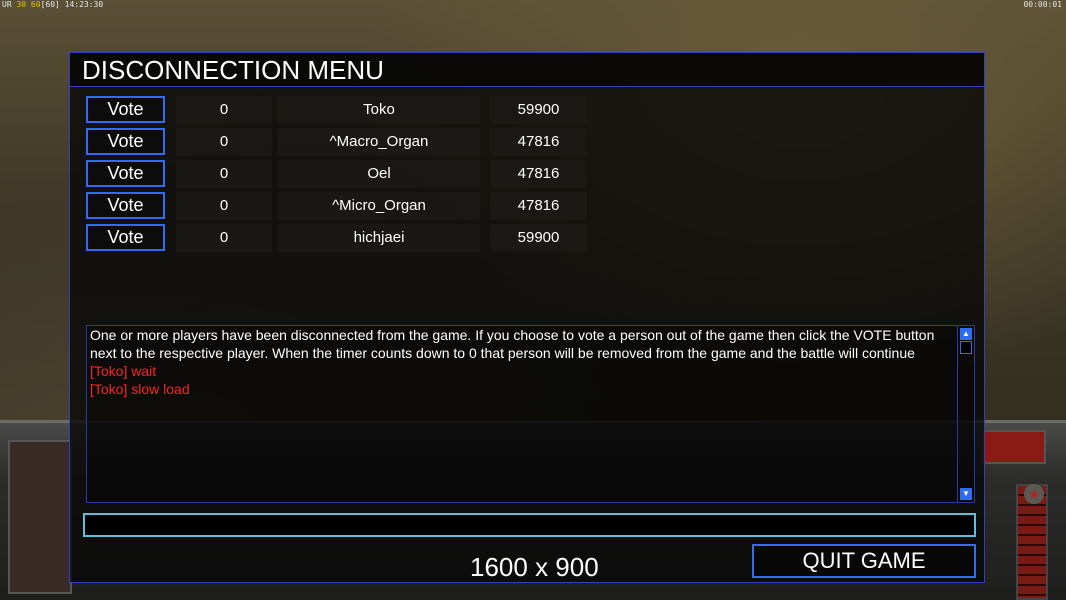 Image resolution: width=1066 pixels, height=600 pixels. I want to click on fps-readout: UR 30 60[60] 14:23:30, so click(52, 4).